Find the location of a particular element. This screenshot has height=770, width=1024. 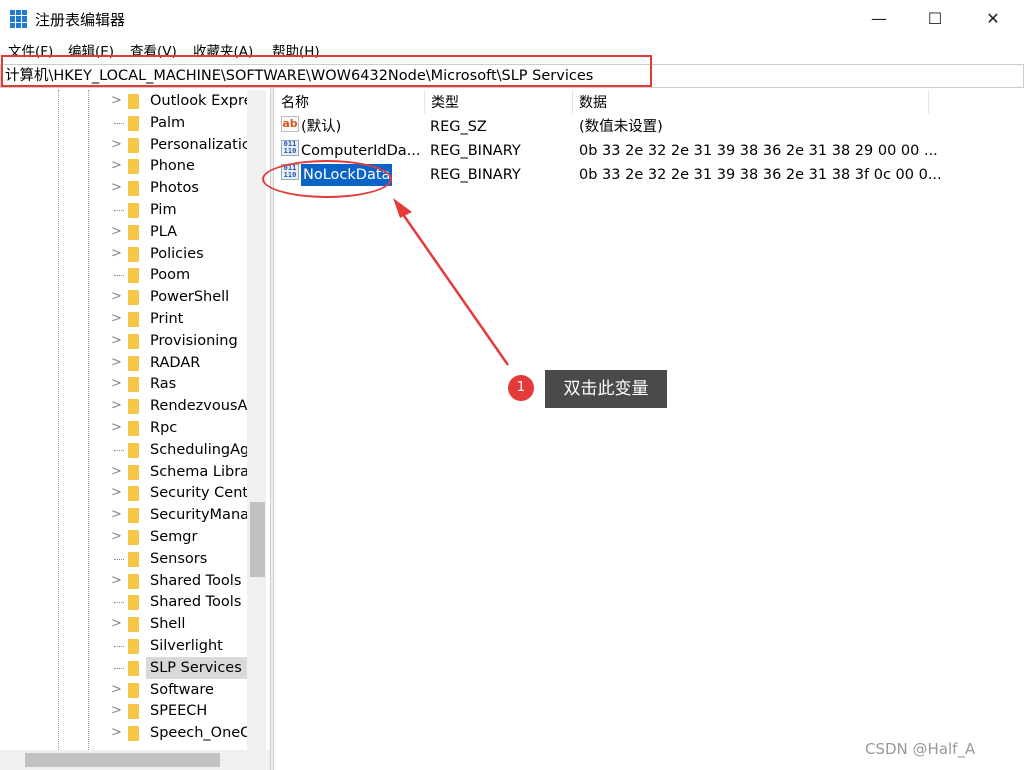

annotation-callout: 双击此变量 is located at coordinates (606, 389).